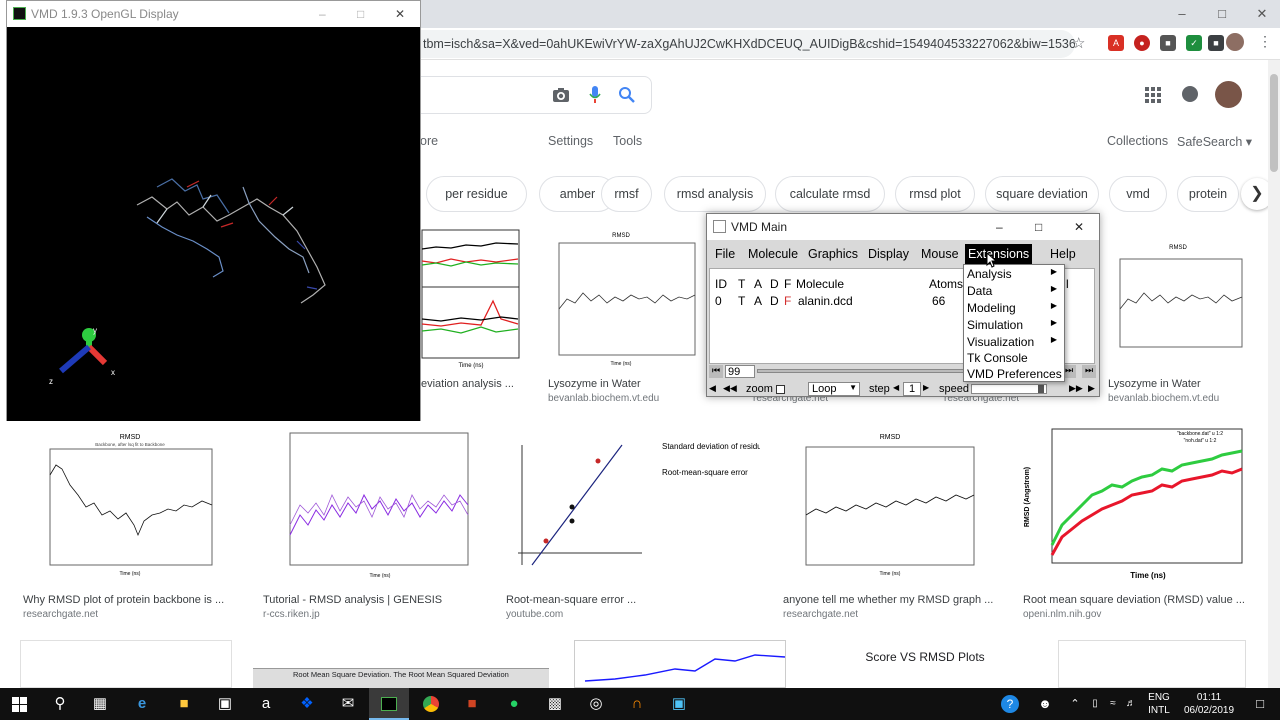  I want to click on circle-app-icon: ◎, so click(596, 704).